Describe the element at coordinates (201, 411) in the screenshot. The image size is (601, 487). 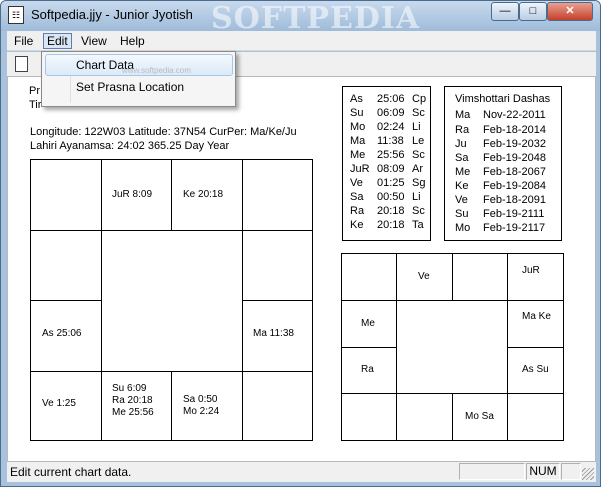
I see `rasi-mo: Mo 2:24` at that location.